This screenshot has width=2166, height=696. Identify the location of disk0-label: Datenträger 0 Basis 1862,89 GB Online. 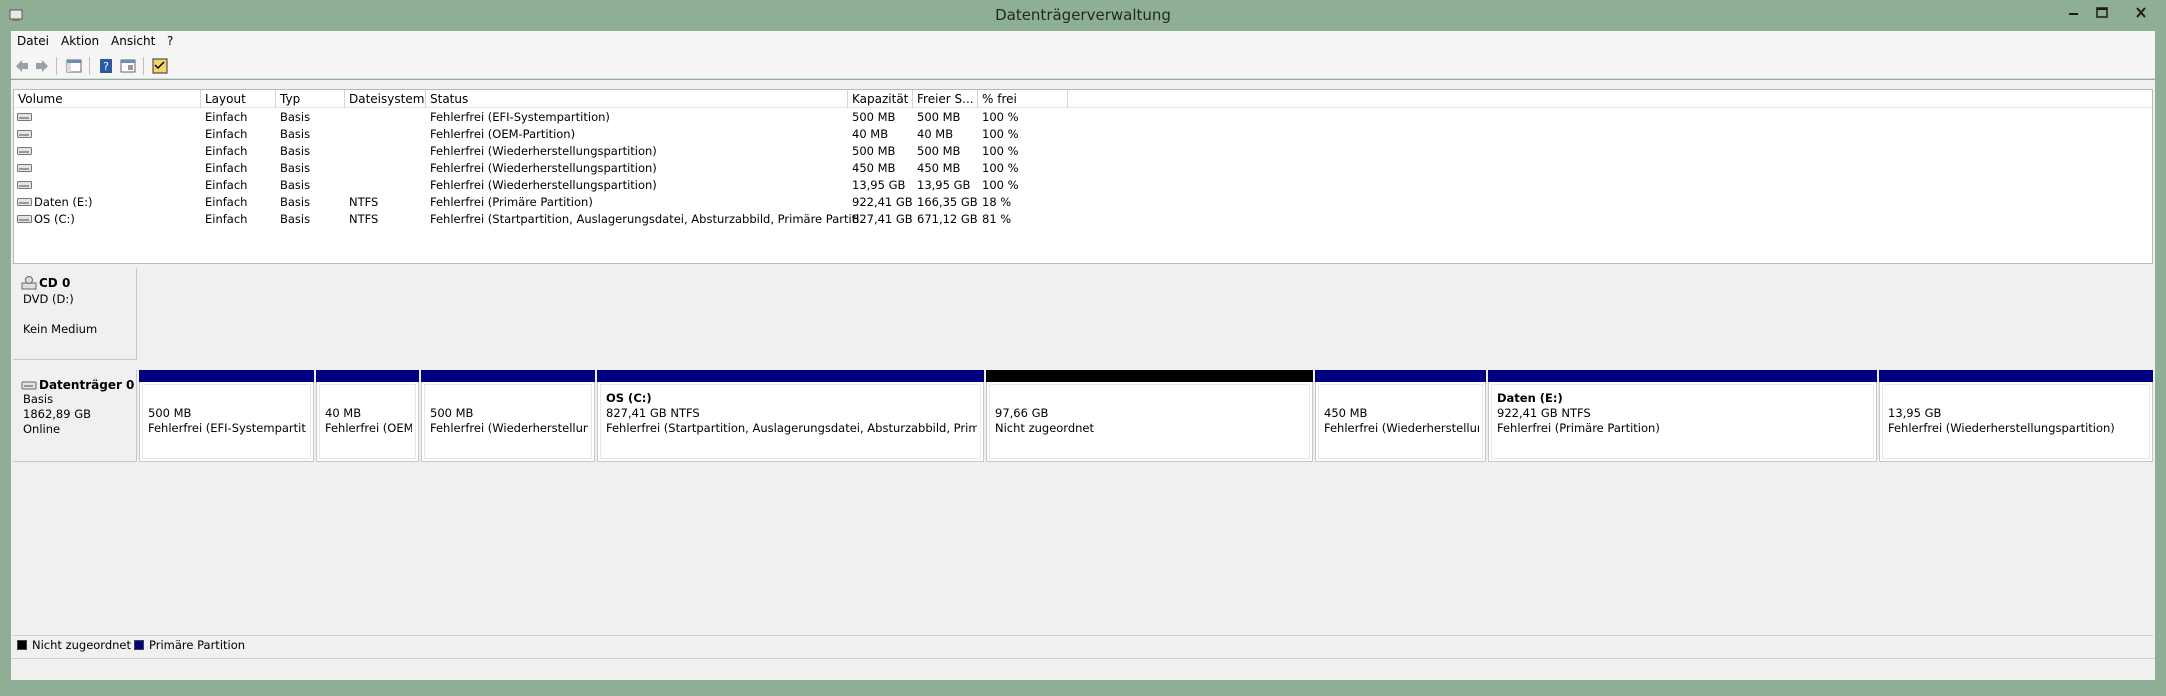
(75, 416).